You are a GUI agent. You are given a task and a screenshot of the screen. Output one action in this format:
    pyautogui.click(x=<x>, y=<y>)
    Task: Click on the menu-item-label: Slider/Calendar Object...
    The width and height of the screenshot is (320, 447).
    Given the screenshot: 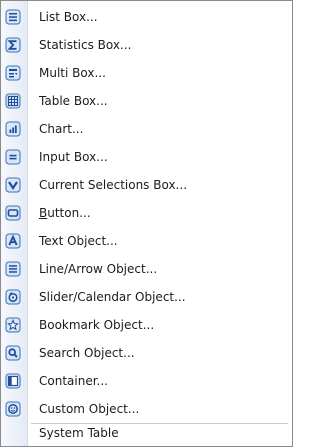 What is the action you would take?
    pyautogui.click(x=112, y=297)
    